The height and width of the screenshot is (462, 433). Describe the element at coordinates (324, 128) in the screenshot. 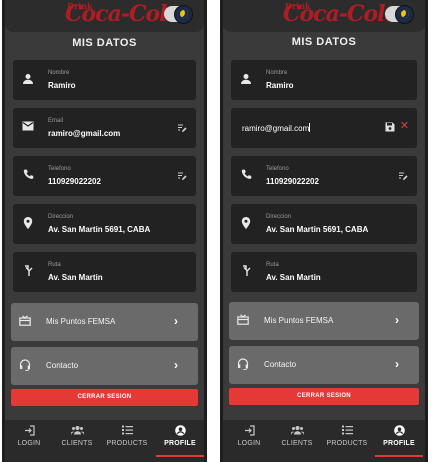

I see `field-email-editing: ramiro@gmail.com ✕` at that location.